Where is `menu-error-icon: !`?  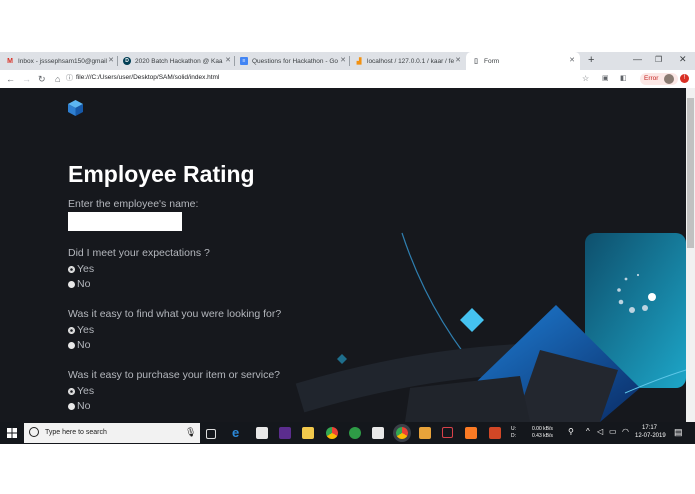
menu-error-icon: ! is located at coordinates (684, 78).